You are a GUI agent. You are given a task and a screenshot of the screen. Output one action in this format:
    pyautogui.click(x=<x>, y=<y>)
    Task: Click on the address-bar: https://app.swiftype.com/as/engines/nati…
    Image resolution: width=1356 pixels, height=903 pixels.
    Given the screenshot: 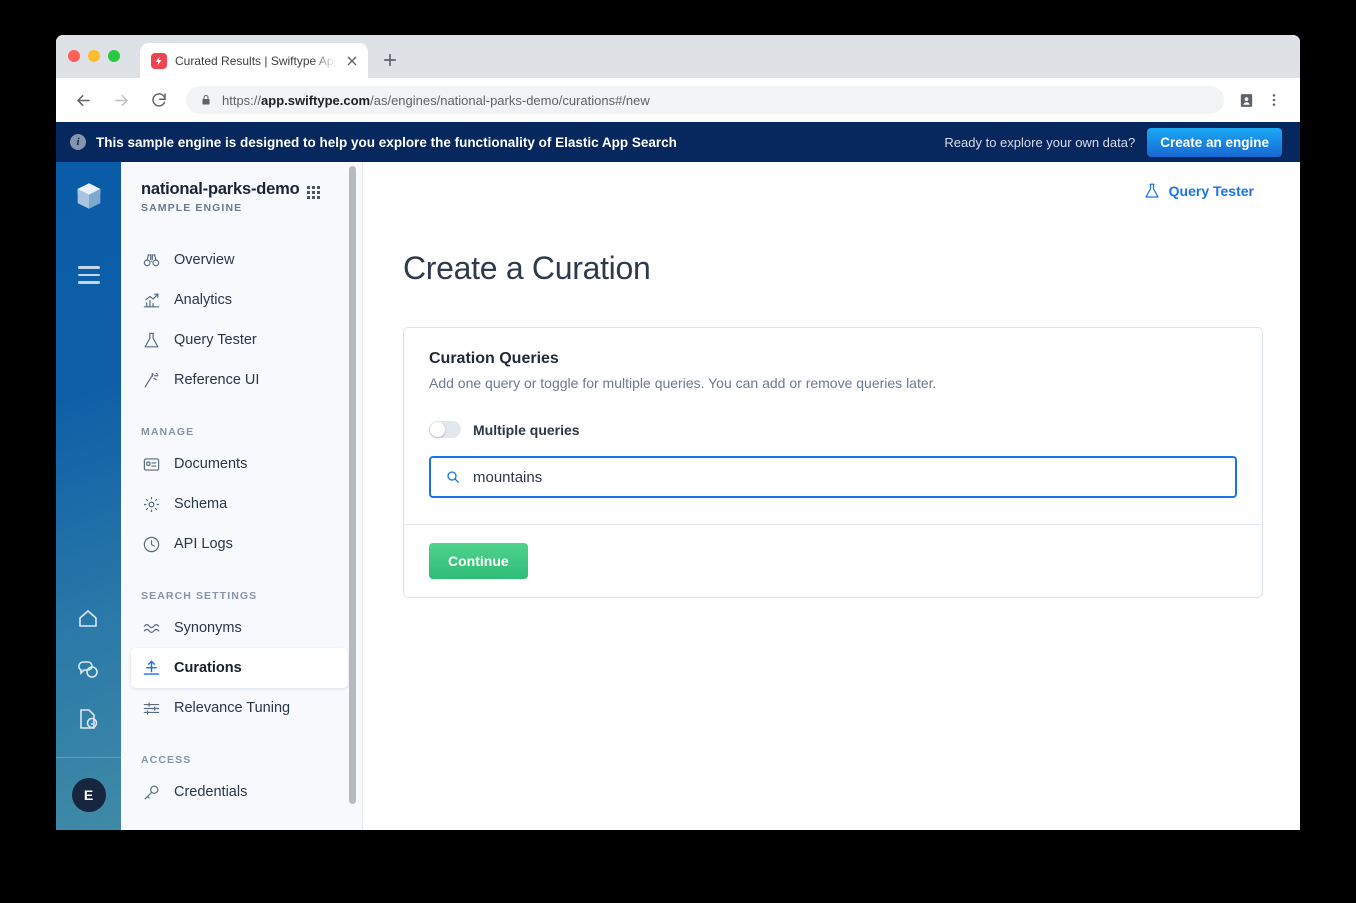 What is the action you would take?
    pyautogui.click(x=705, y=100)
    